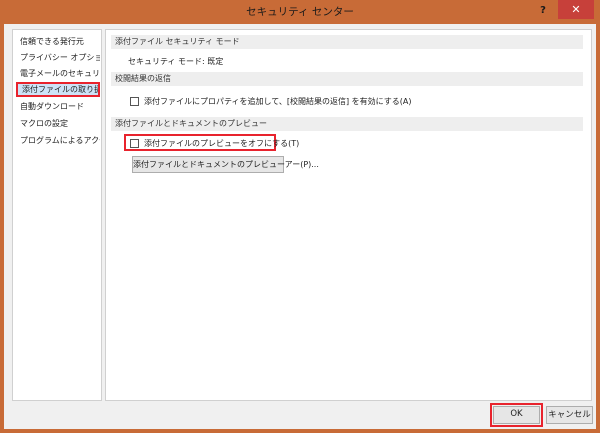 The height and width of the screenshot is (433, 600). Describe the element at coordinates (543, 11) in the screenshot. I see `help-button: ?` at that location.